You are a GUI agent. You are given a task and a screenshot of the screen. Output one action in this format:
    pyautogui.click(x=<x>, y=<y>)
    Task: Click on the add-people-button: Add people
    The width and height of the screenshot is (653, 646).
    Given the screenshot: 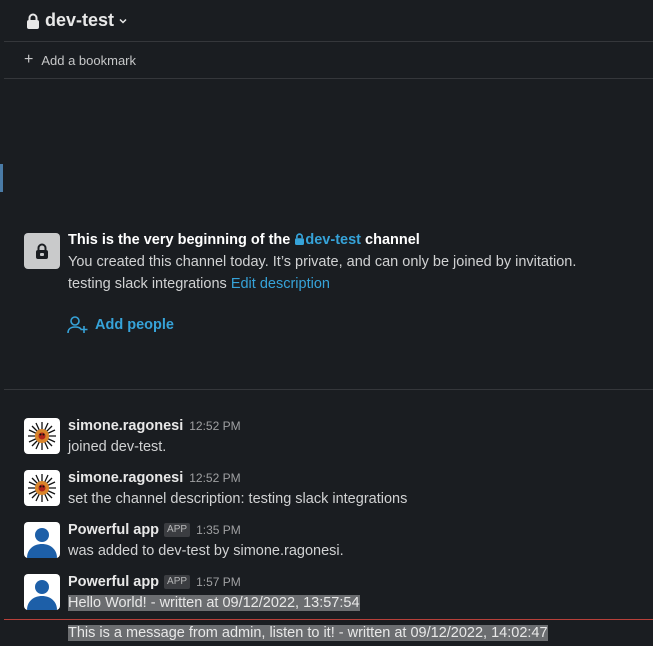 What is the action you would take?
    pyautogui.click(x=120, y=325)
    